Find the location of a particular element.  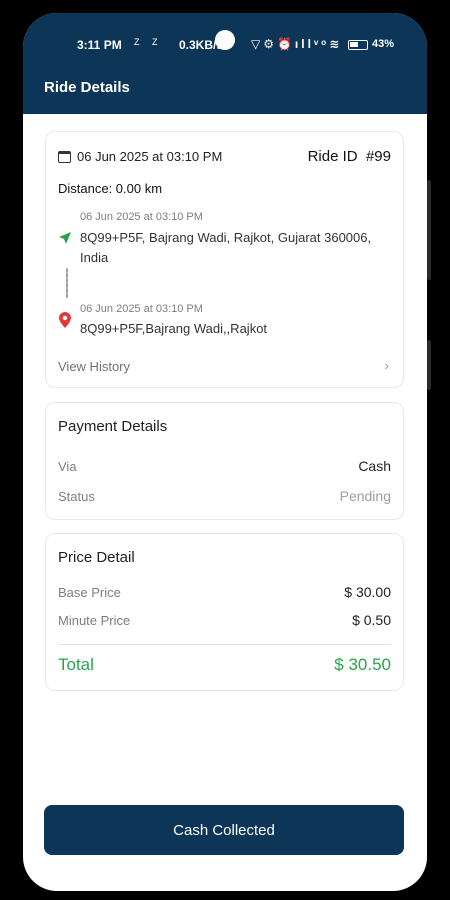

base-price-label: Base Price is located at coordinates (89, 592).